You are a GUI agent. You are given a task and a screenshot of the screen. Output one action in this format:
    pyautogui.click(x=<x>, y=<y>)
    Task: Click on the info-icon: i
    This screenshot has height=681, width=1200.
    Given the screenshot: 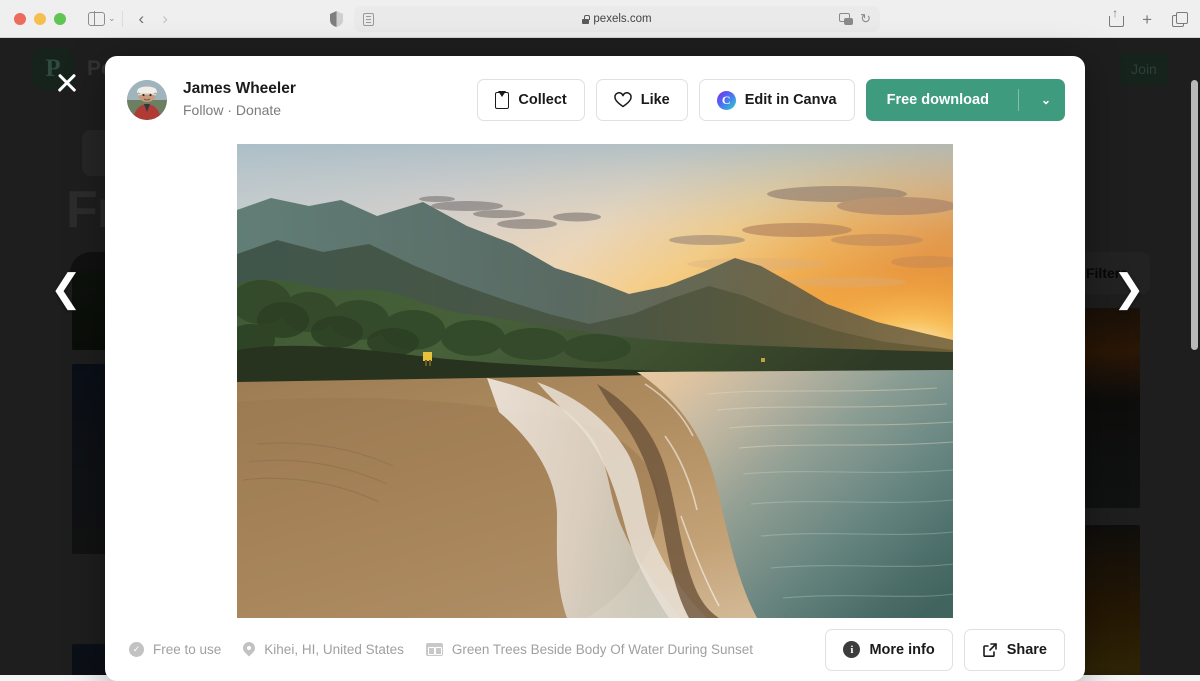 What is the action you would take?
    pyautogui.click(x=852, y=649)
    